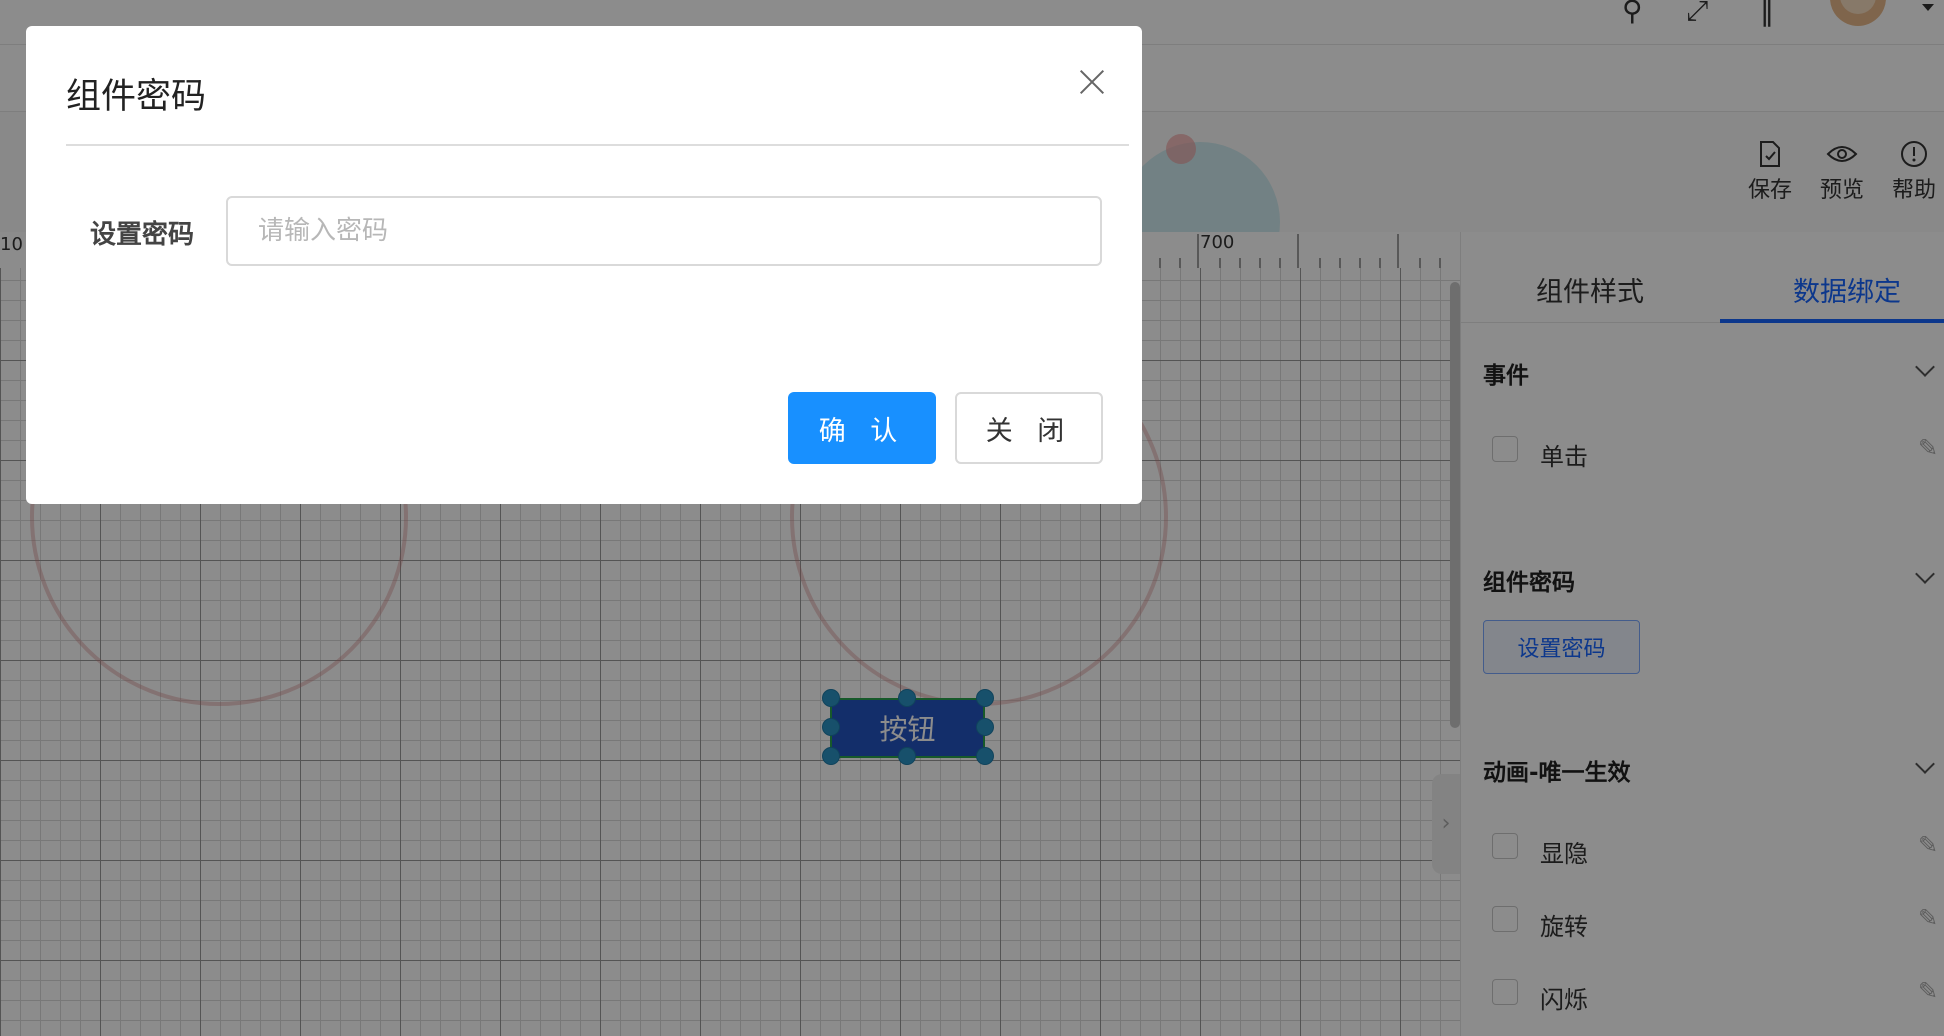 This screenshot has height=1036, width=1944. Describe the element at coordinates (597, 145) in the screenshot. I see `dialog-divider` at that location.